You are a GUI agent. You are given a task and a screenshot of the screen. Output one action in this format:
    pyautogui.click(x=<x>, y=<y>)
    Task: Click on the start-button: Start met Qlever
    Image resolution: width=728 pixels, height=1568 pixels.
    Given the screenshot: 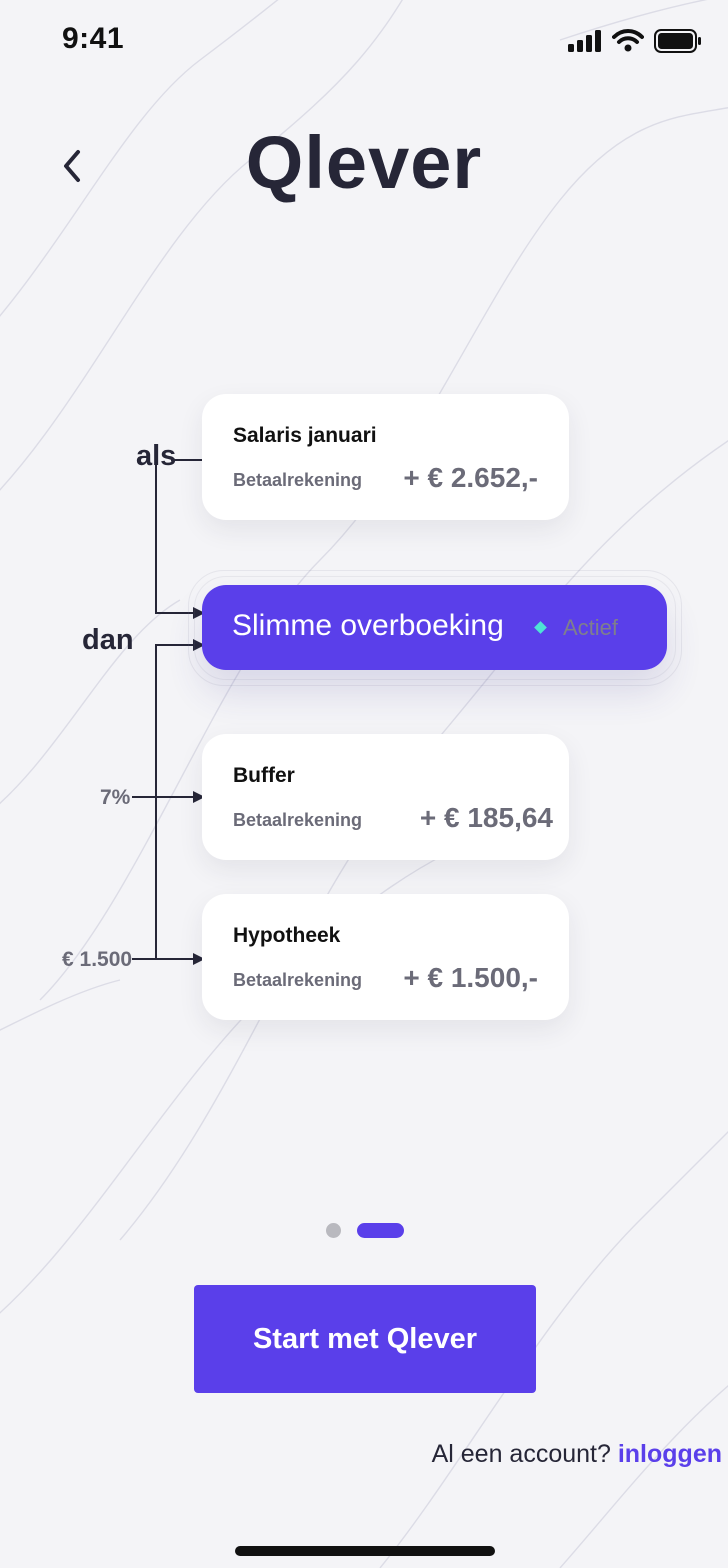 What is the action you would take?
    pyautogui.click(x=365, y=1339)
    